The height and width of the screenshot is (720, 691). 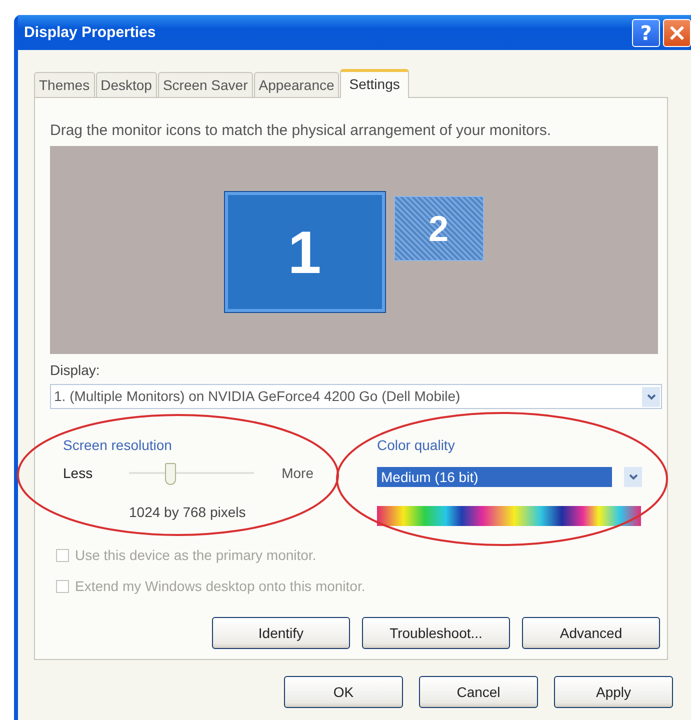 What do you see at coordinates (205, 84) in the screenshot?
I see `tab: Screen Saver` at bounding box center [205, 84].